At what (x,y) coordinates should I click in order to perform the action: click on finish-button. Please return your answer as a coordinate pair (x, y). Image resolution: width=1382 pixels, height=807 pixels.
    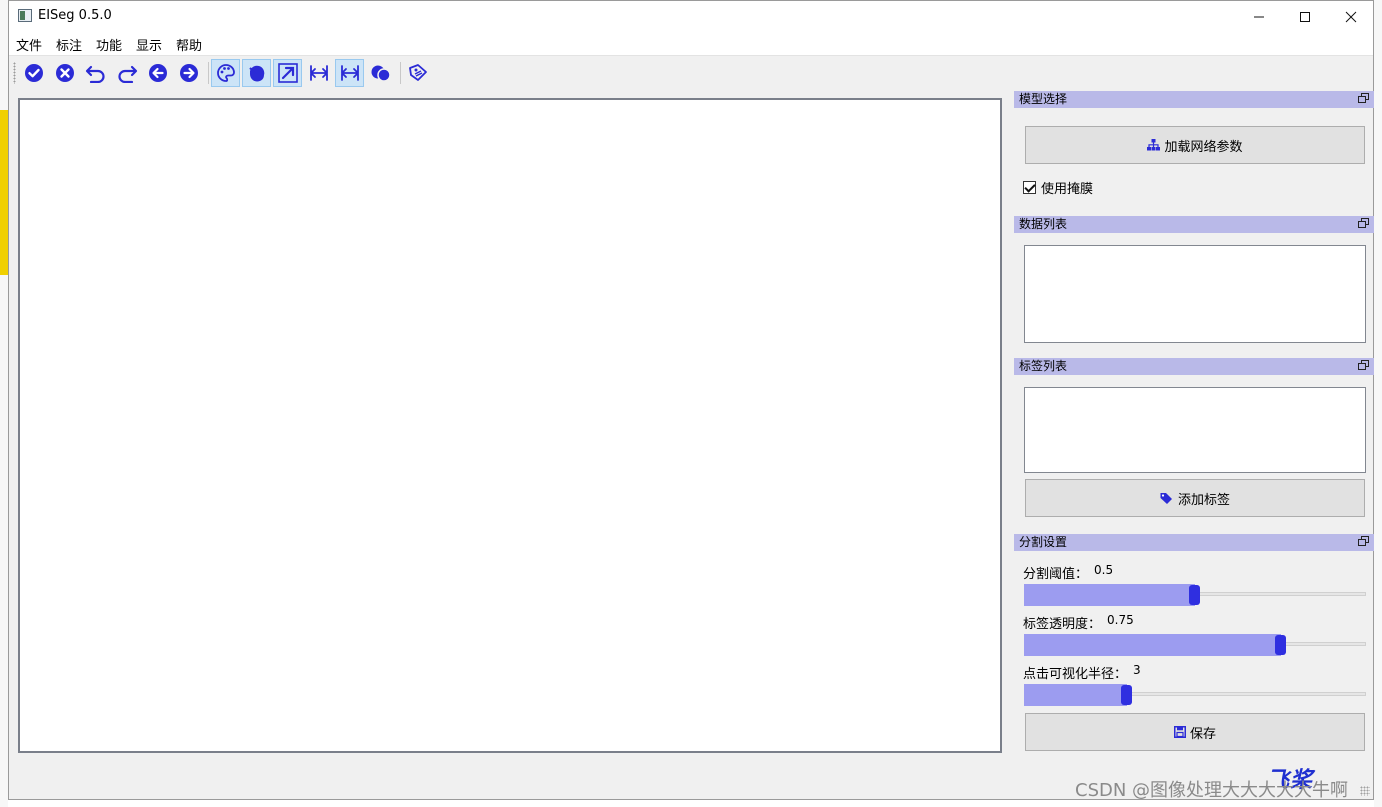
    Looking at the image, I should click on (33, 73).